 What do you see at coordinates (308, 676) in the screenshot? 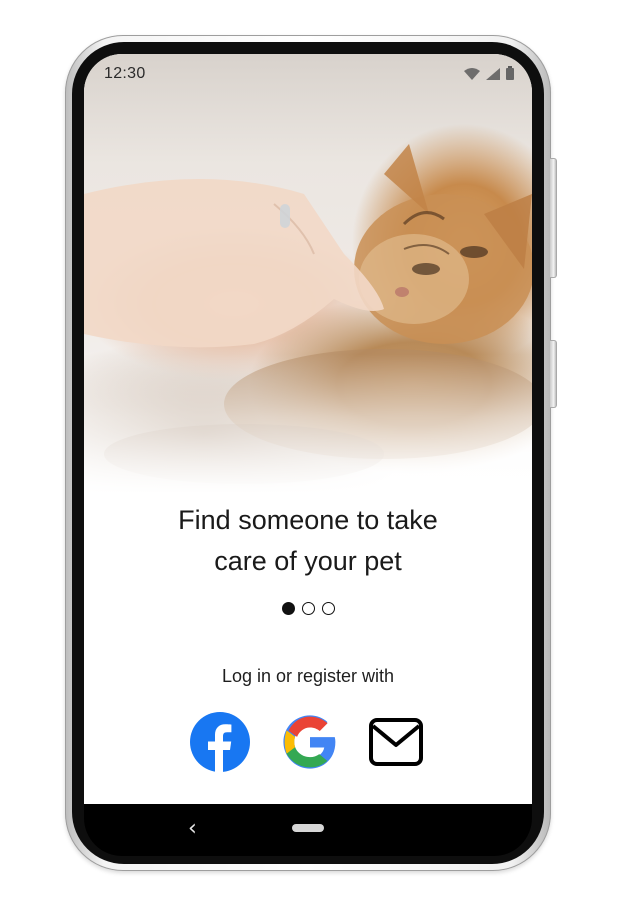
I see `login-prompt: Log in or register with` at bounding box center [308, 676].